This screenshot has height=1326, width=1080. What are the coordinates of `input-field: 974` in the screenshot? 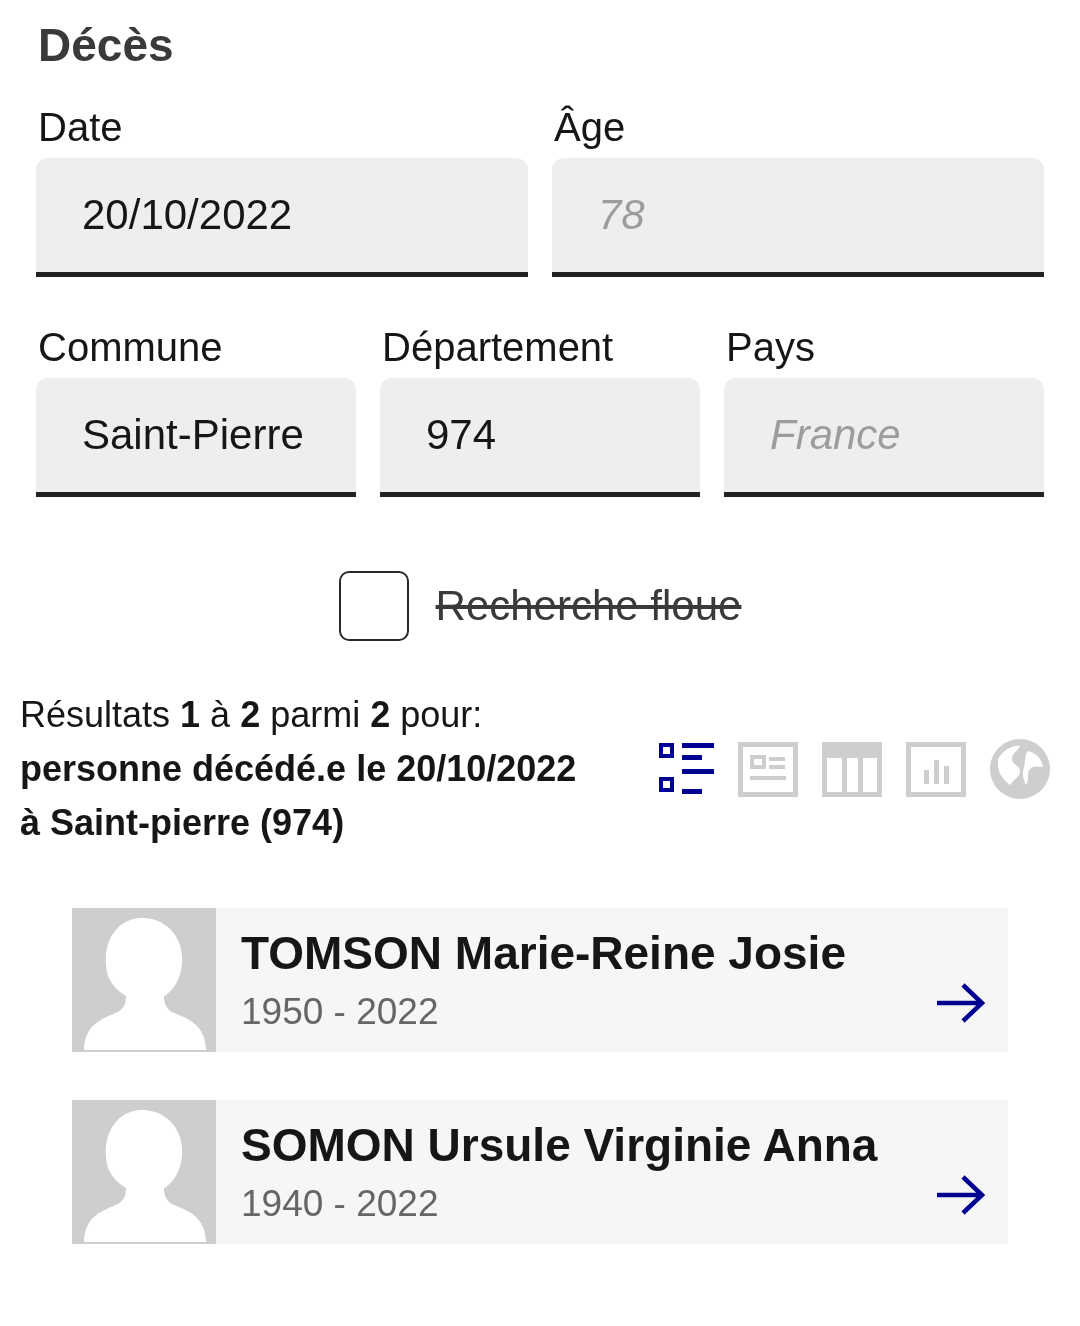 It's located at (540, 437).